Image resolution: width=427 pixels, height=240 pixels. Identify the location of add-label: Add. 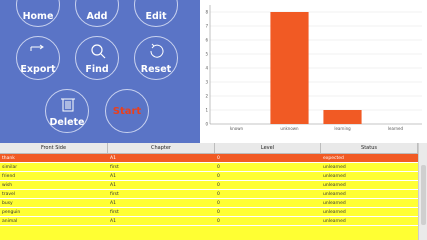
(97, 16).